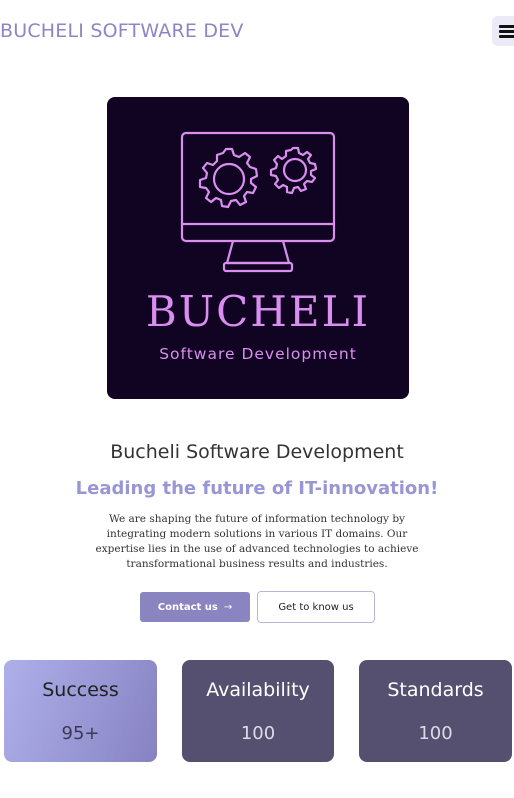  Describe the element at coordinates (435, 690) in the screenshot. I see `stat-label: Standards` at that location.